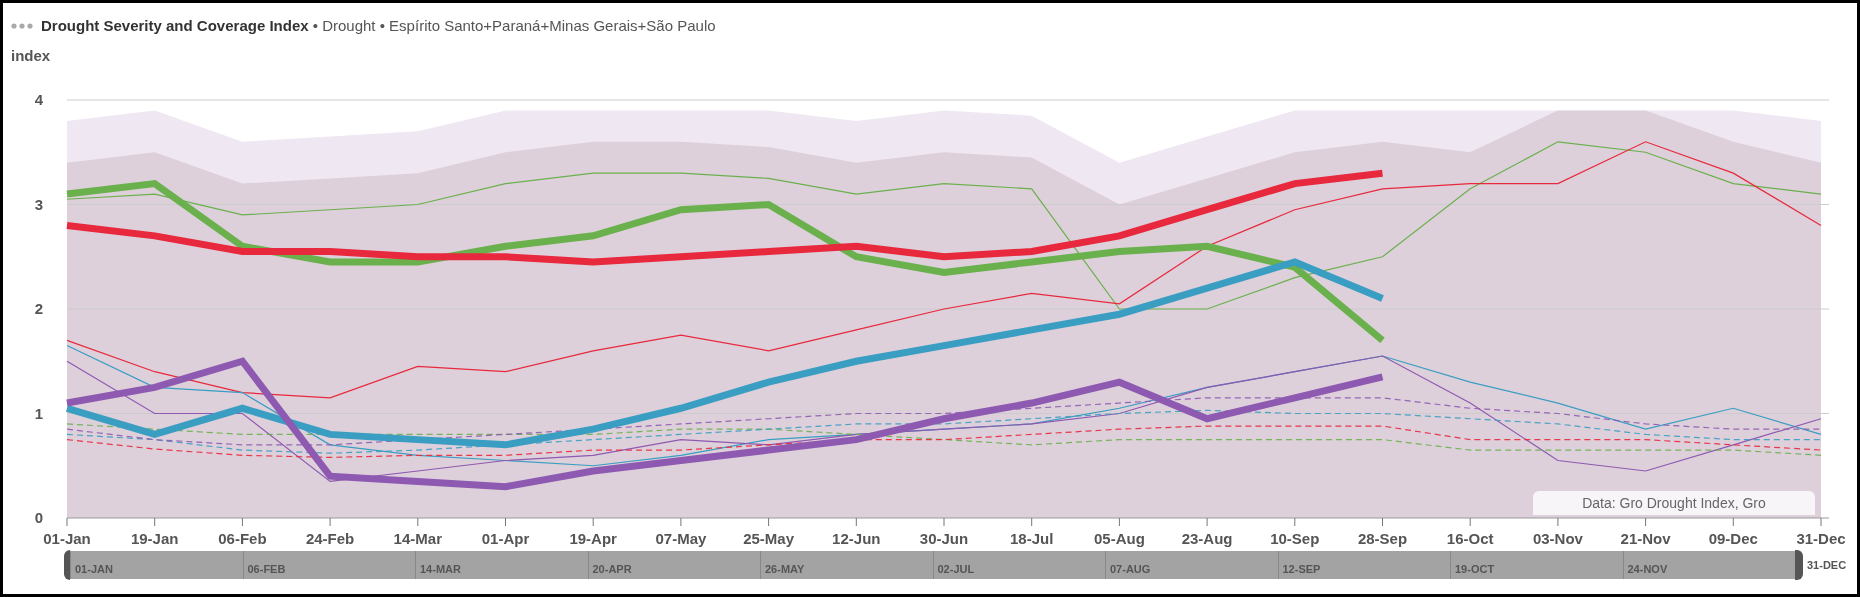  I want to click on axis-tick-label: 19-Jan, so click(154, 538).